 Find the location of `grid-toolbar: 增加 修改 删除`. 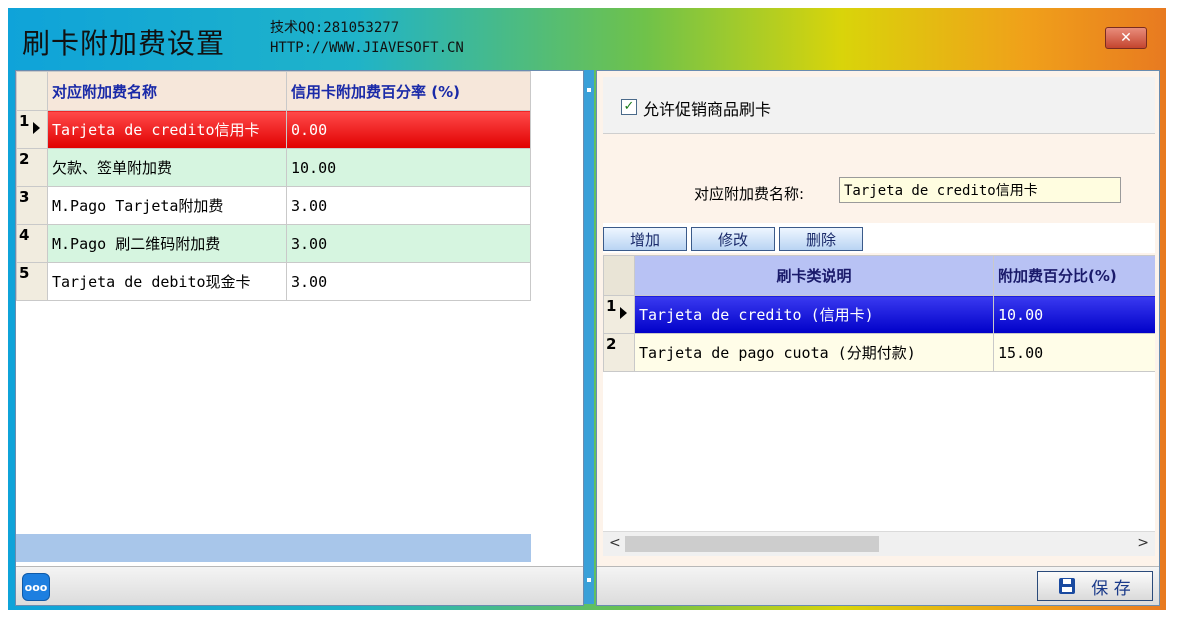

grid-toolbar: 增加 修改 删除 is located at coordinates (879, 238).